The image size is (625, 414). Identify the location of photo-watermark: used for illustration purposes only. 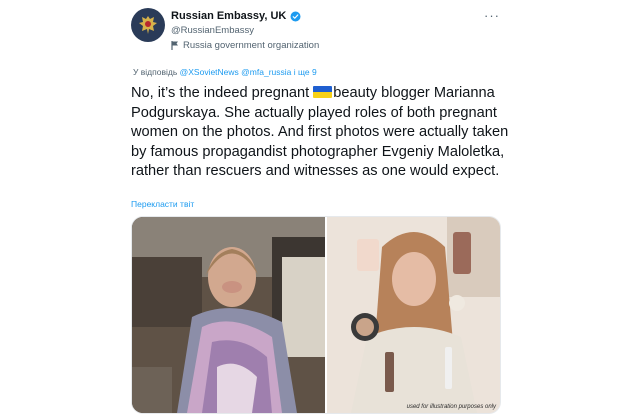
(451, 407).